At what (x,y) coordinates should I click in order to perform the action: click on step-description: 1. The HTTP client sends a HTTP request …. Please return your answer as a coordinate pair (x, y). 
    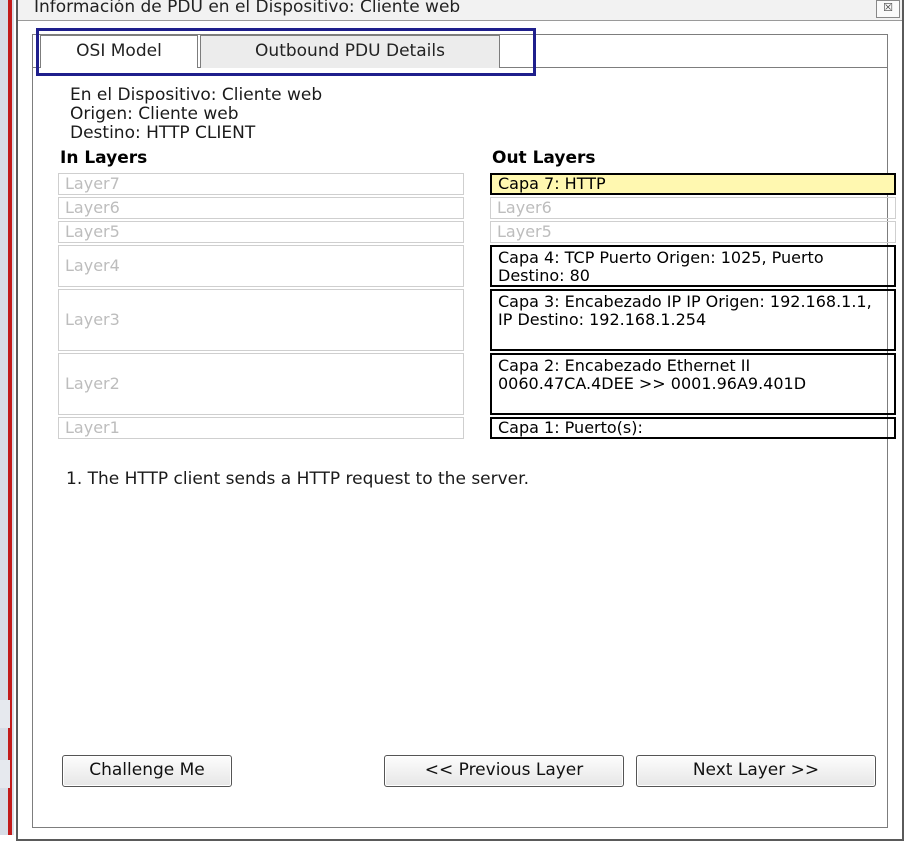
    Looking at the image, I should click on (297, 479).